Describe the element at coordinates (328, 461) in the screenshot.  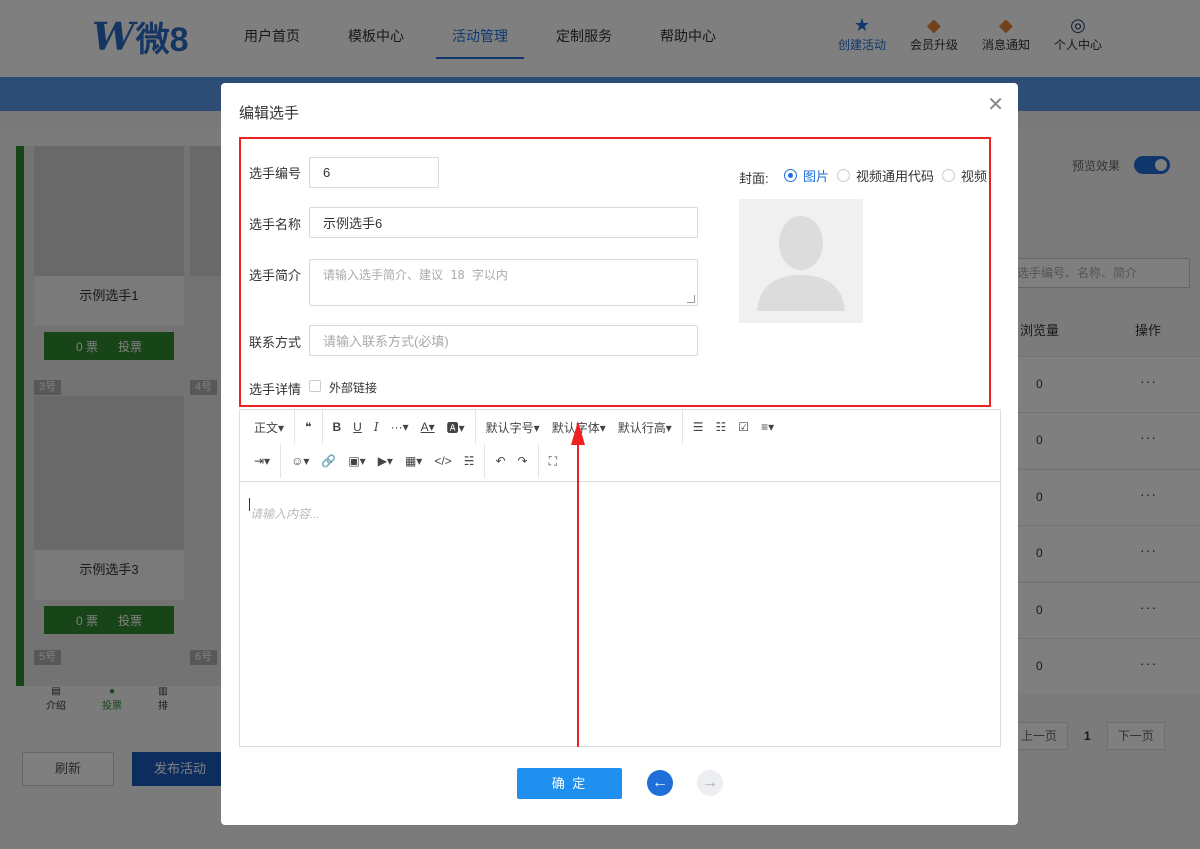
I see `link-icon: 🔗` at that location.